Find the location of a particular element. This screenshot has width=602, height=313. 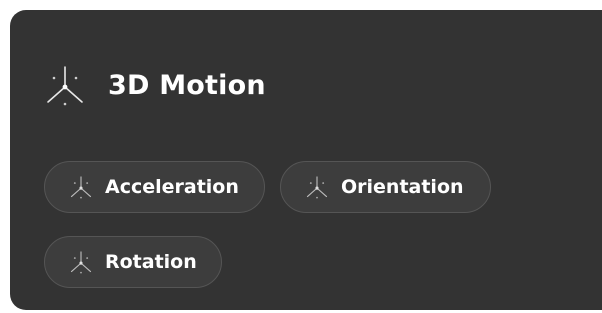

chip-acceleration: Acceleration is located at coordinates (154, 187).